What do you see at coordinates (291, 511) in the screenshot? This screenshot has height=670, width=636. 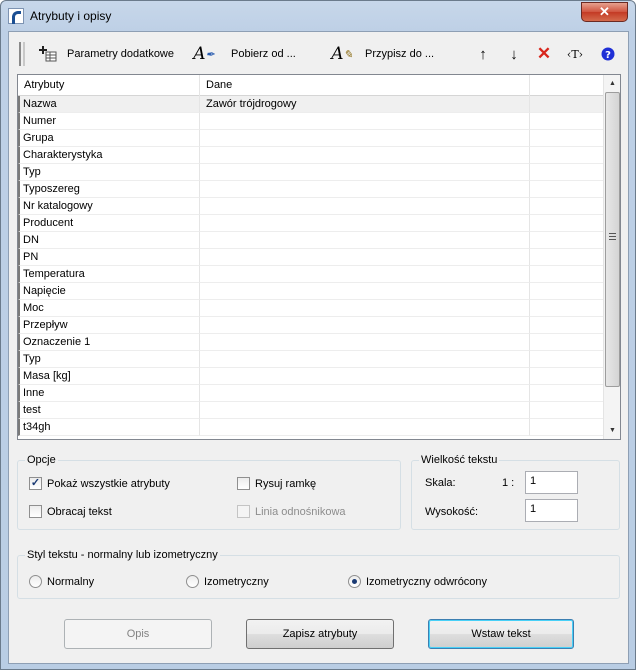 I see `leader-line-checkbox: Linia odnośnikowa` at bounding box center [291, 511].